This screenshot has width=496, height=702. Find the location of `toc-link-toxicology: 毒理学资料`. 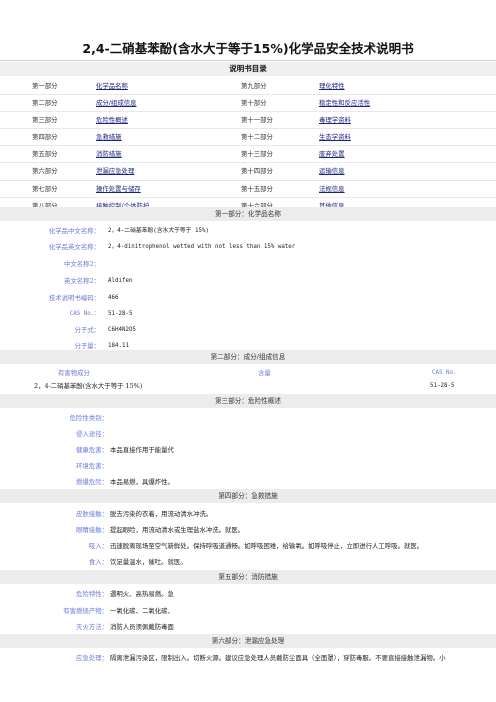

toc-link-toxicology: 毒理学资料 is located at coordinates (394, 120).